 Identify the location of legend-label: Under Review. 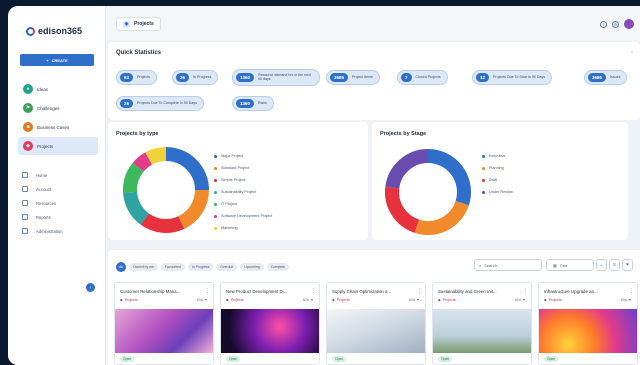
(501, 192).